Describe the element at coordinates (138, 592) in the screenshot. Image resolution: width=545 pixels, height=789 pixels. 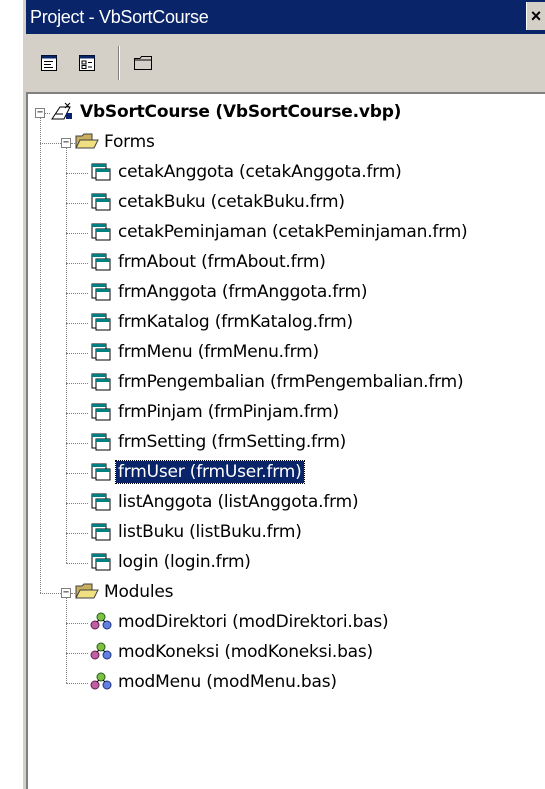
I see `folder-node-modules: Modules` at that location.